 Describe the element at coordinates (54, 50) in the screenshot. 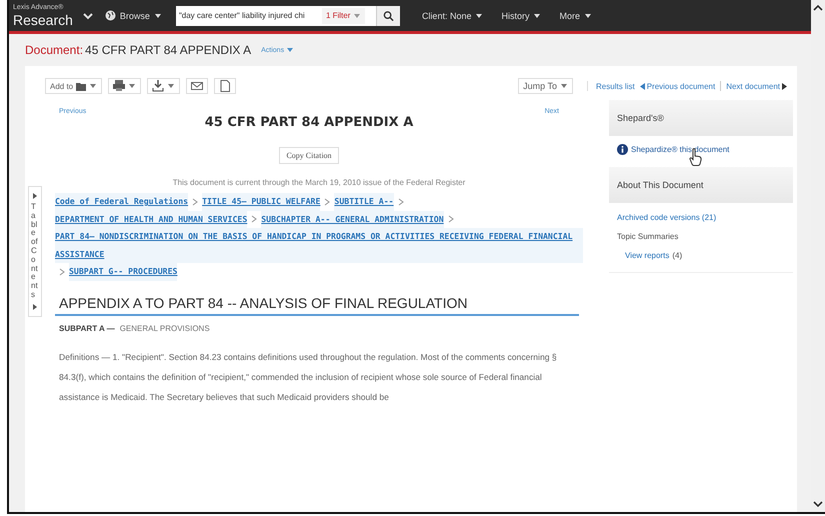

I see `document-label: Document:` at that location.